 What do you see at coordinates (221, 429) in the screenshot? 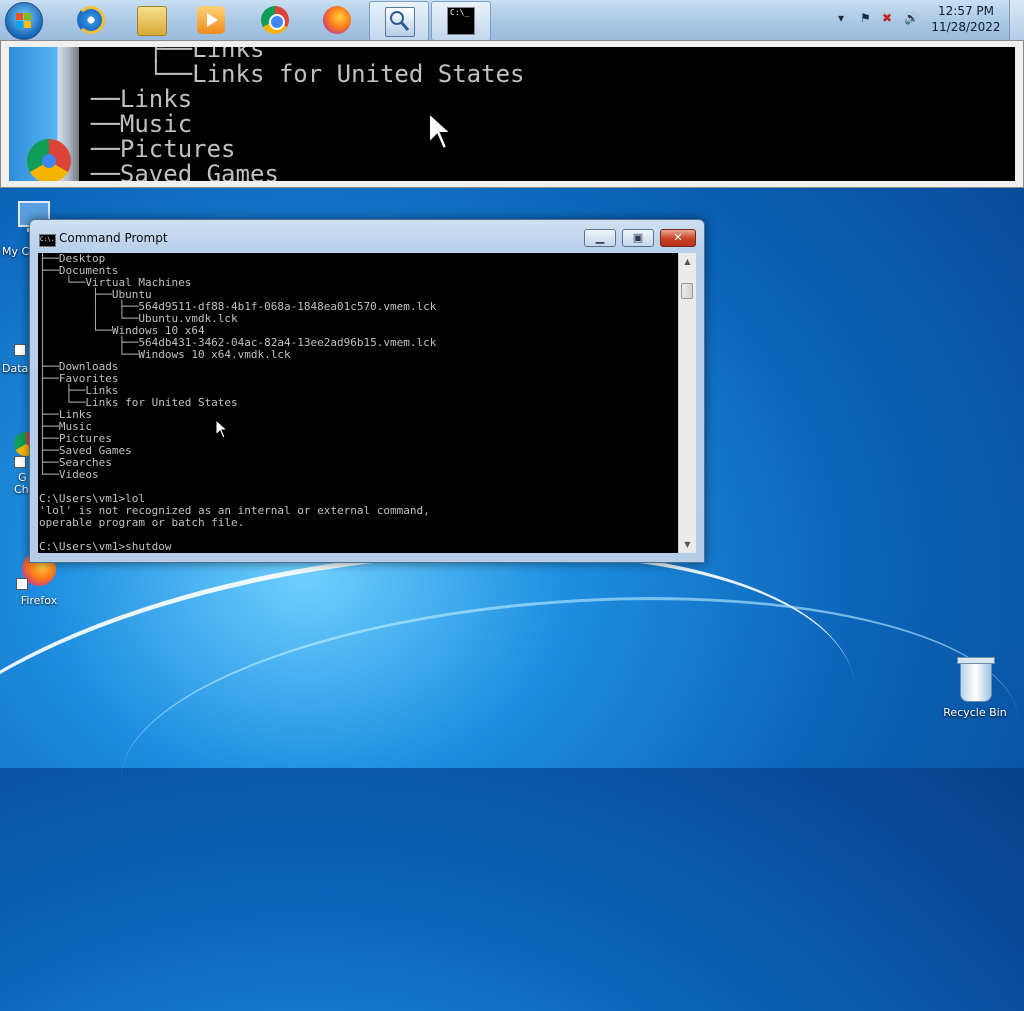
I see `mouse-cursor-icon` at bounding box center [221, 429].